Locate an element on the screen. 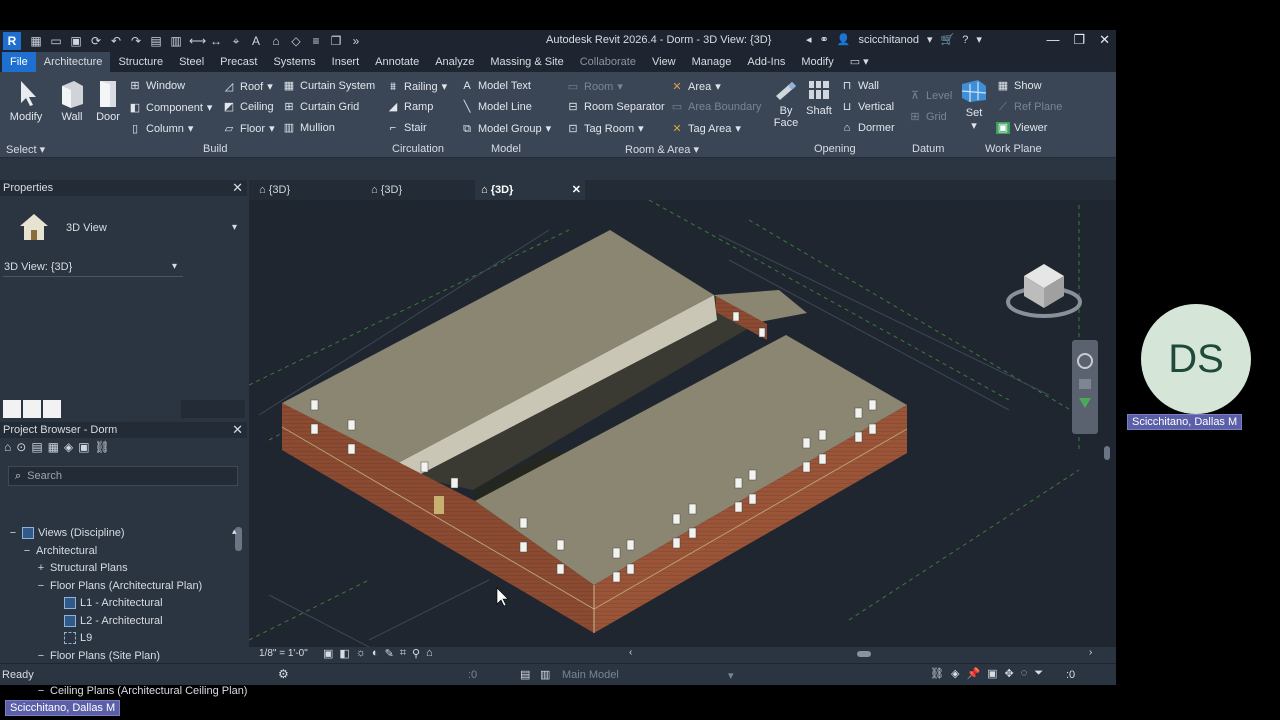  sheet-icon: ▦ is located at coordinates (53, 447).